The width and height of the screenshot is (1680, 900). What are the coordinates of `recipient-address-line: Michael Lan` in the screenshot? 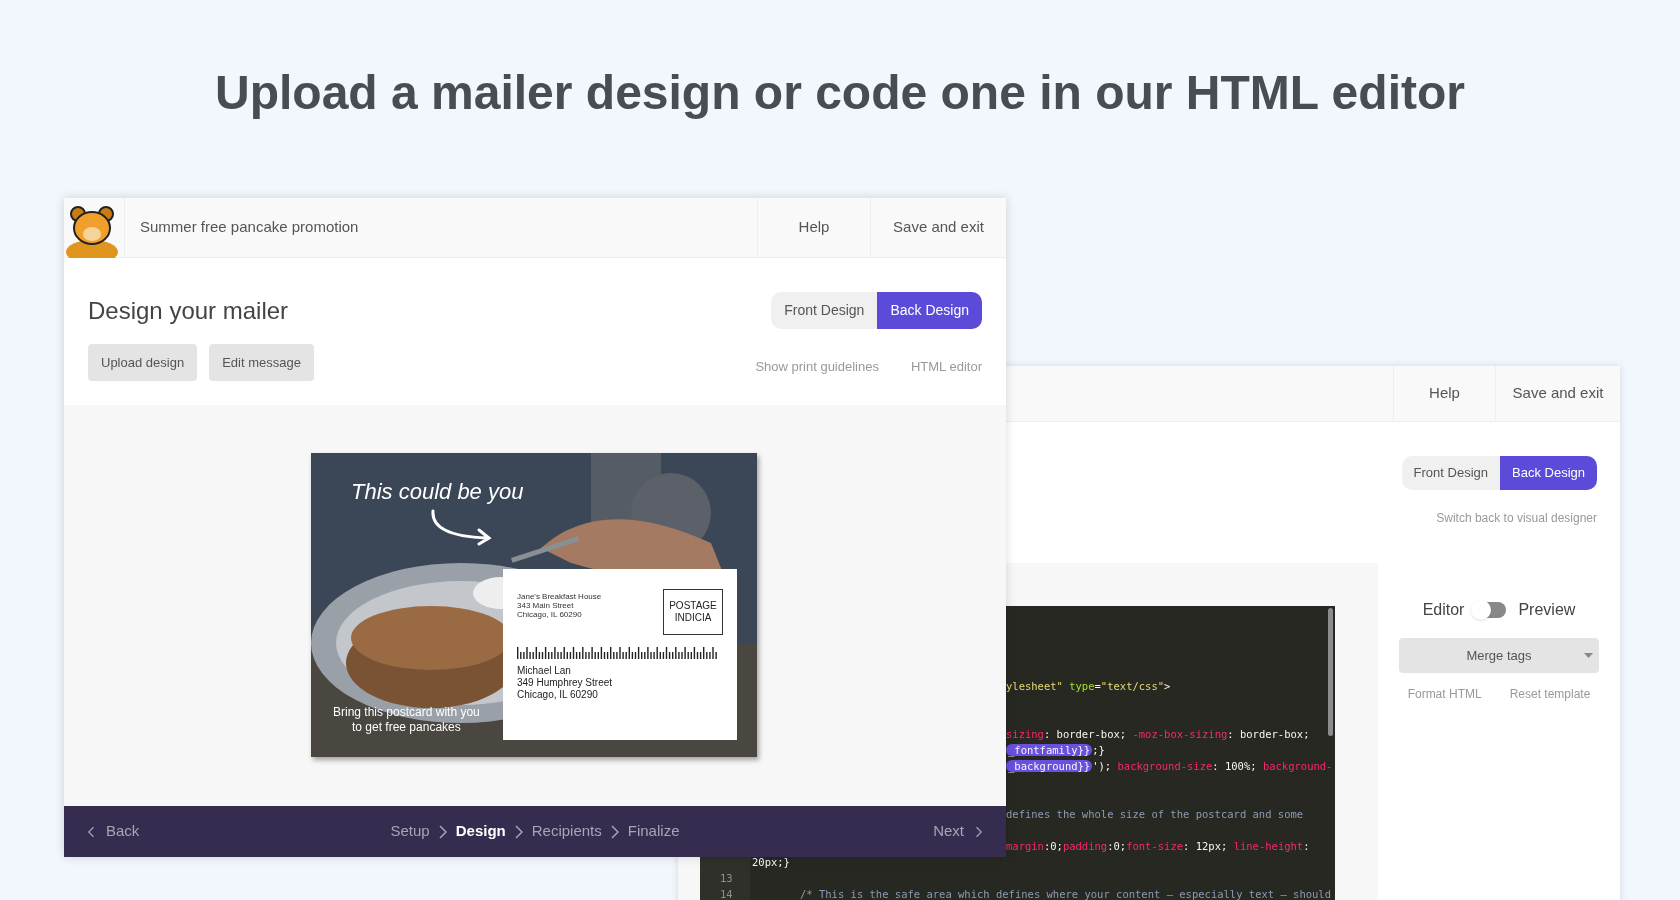 It's located at (544, 671).